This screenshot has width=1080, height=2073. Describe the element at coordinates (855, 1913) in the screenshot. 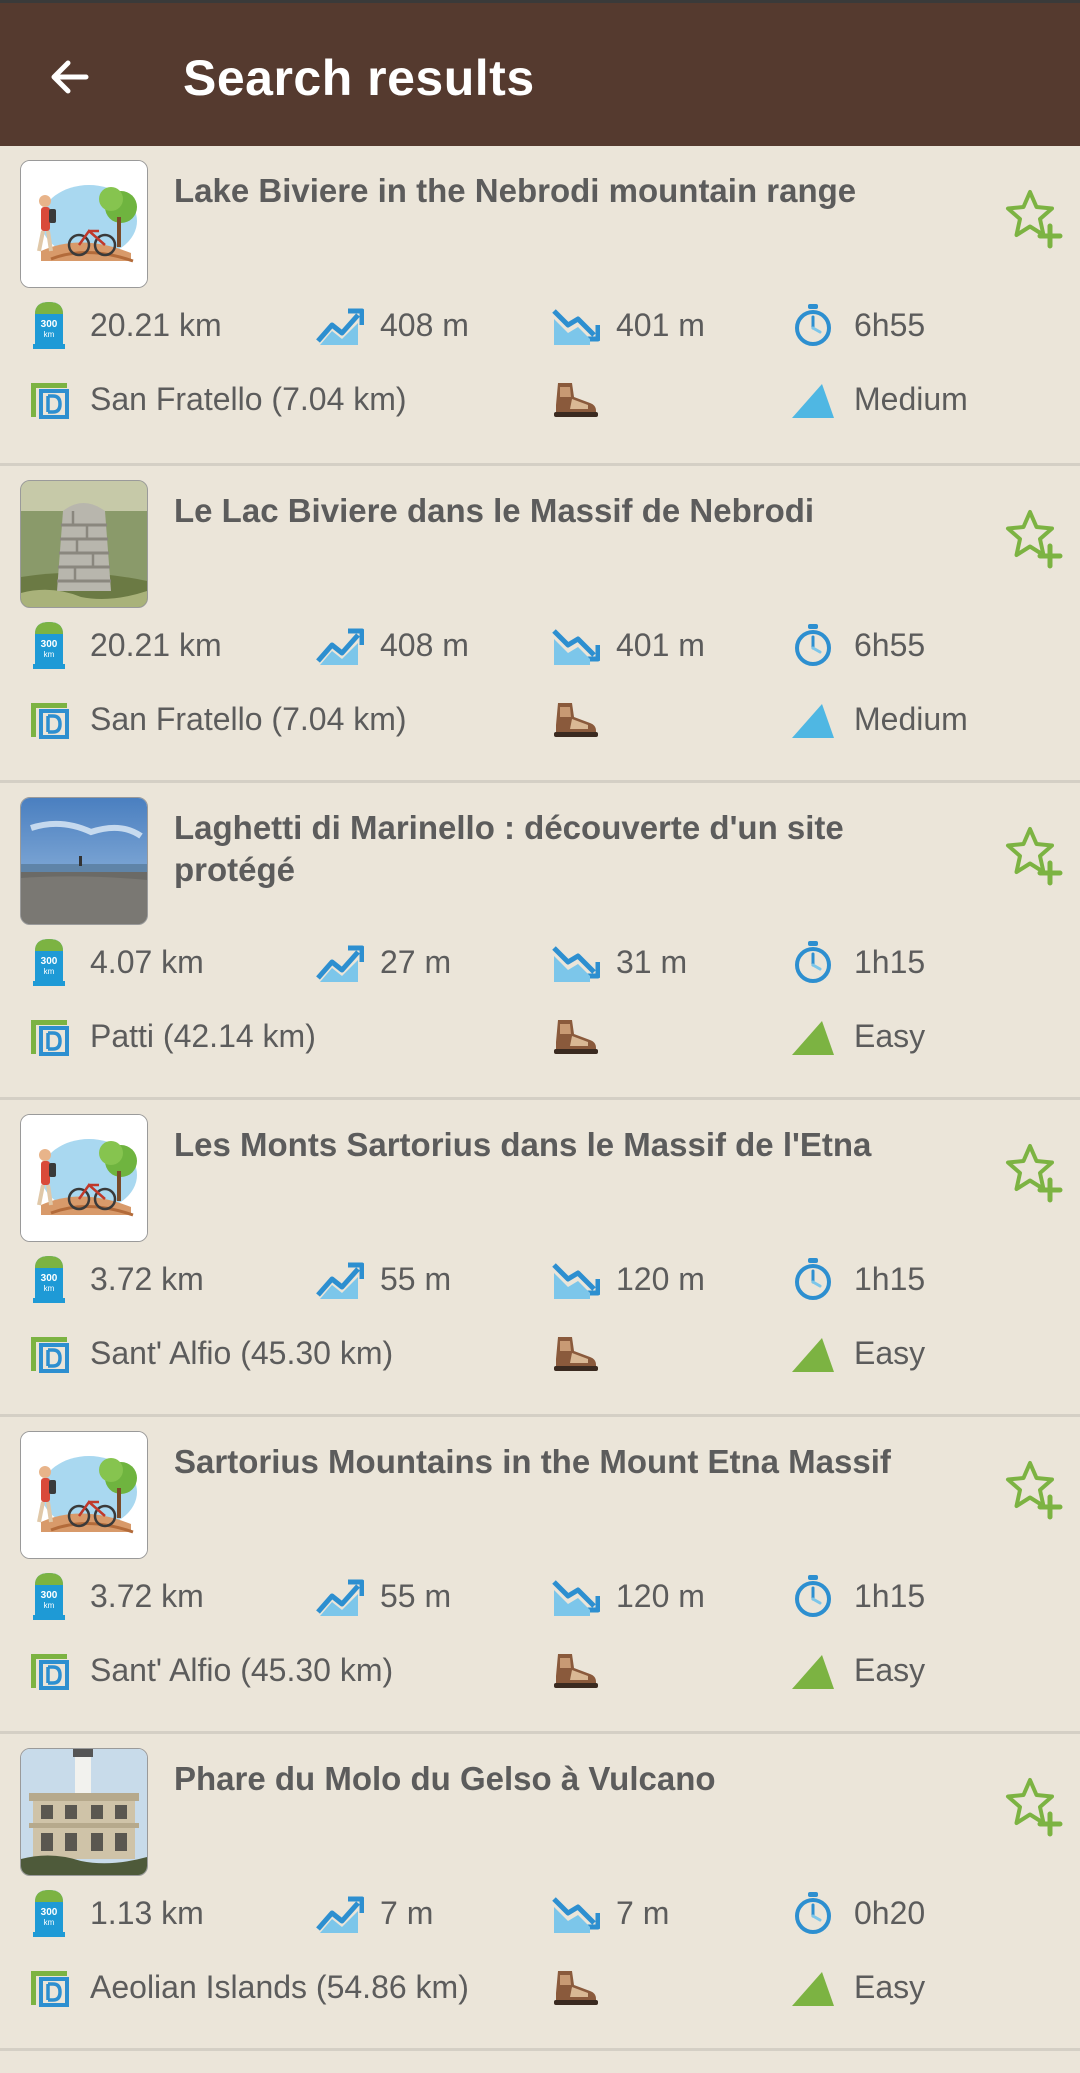

I see `duration-stat: 0h20` at that location.